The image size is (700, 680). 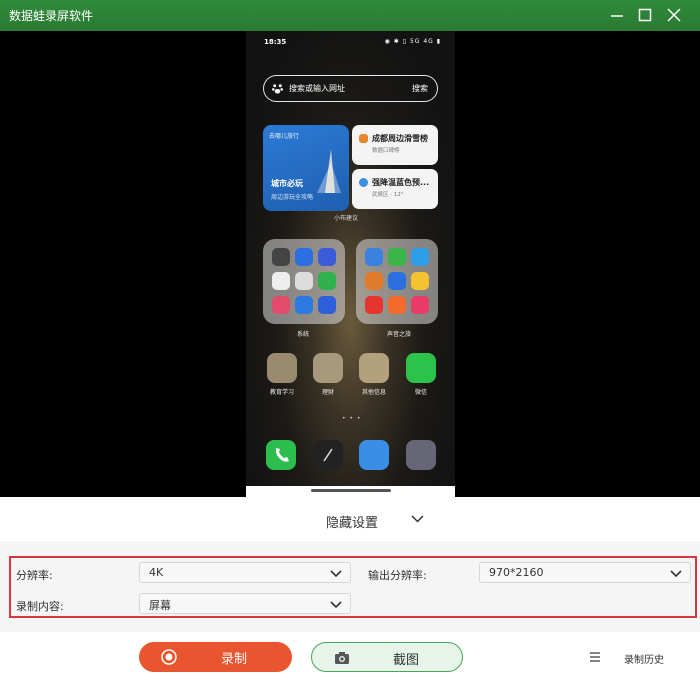 I want to click on suggest-subtitle: 数据口碑榜, so click(x=386, y=151).